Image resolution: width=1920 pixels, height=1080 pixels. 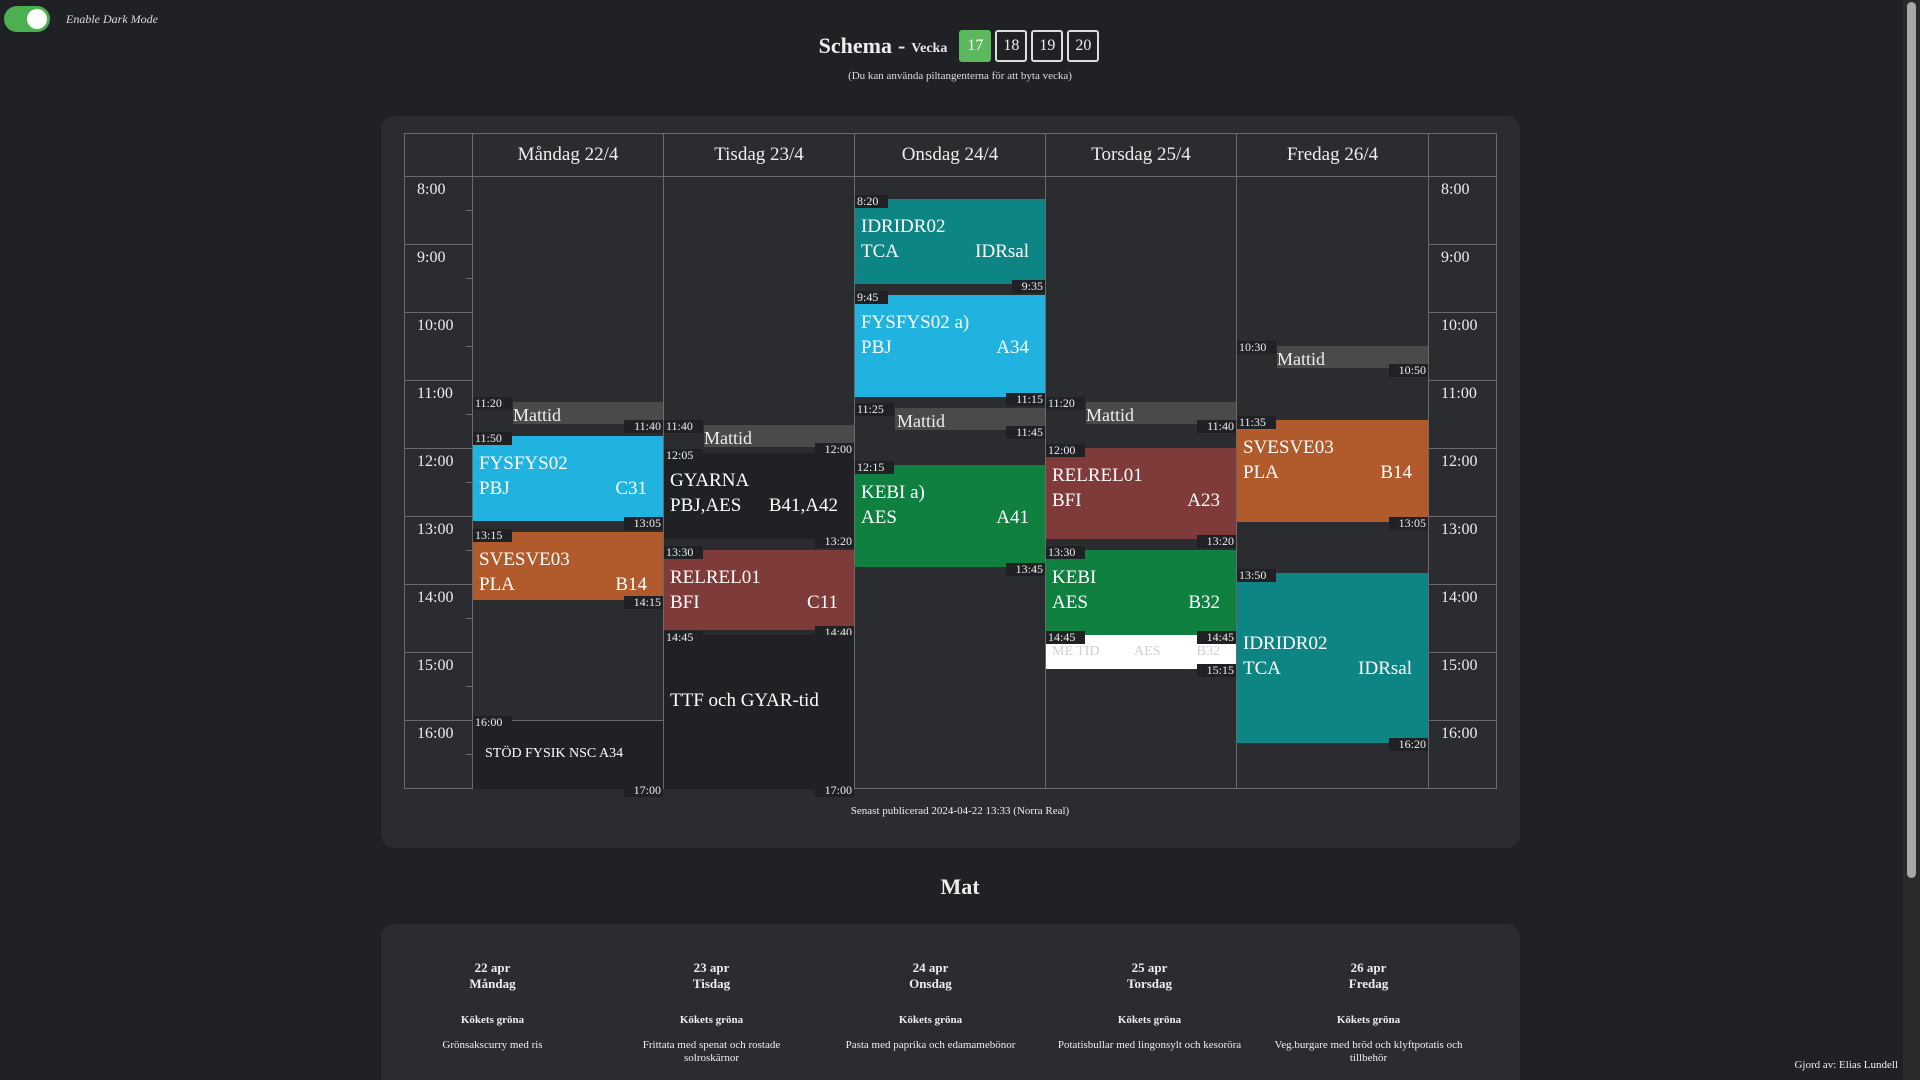 I want to click on event-end-time: 14:15, so click(x=643, y=602).